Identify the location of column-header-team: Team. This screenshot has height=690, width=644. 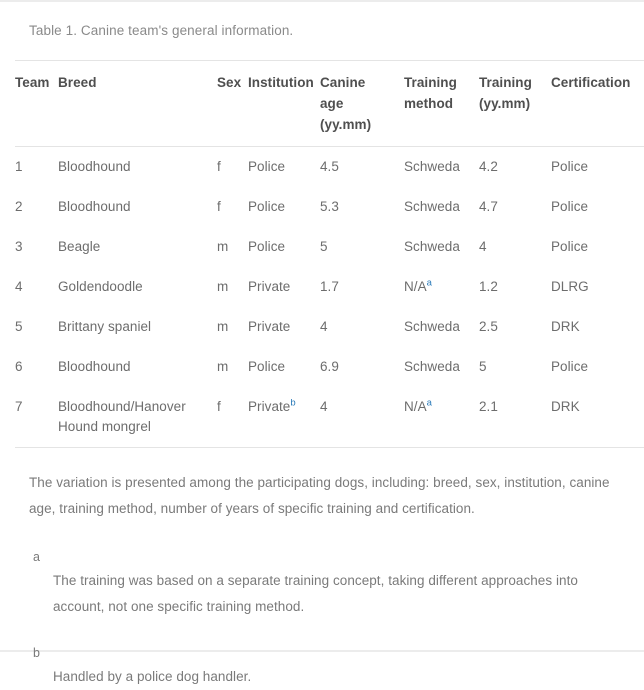
(36, 104).